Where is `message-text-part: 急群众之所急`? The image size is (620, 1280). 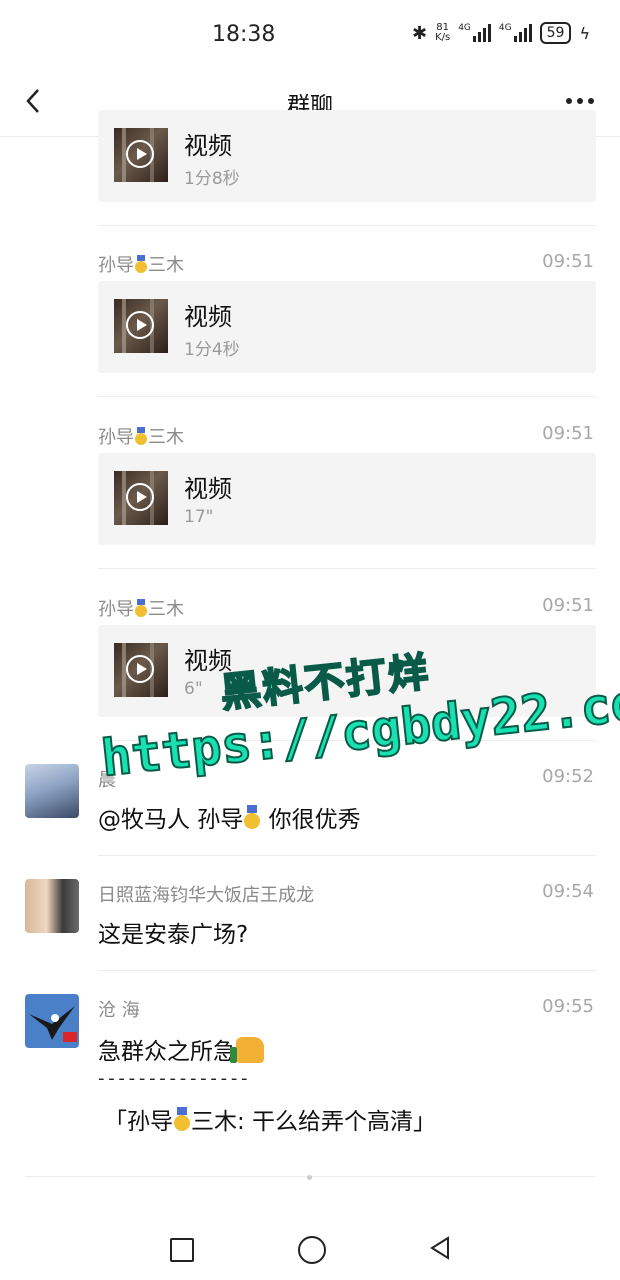 message-text-part: 急群众之所急 is located at coordinates (167, 1052).